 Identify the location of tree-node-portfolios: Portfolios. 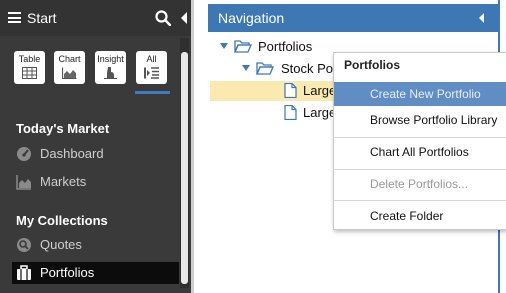
(275, 47).